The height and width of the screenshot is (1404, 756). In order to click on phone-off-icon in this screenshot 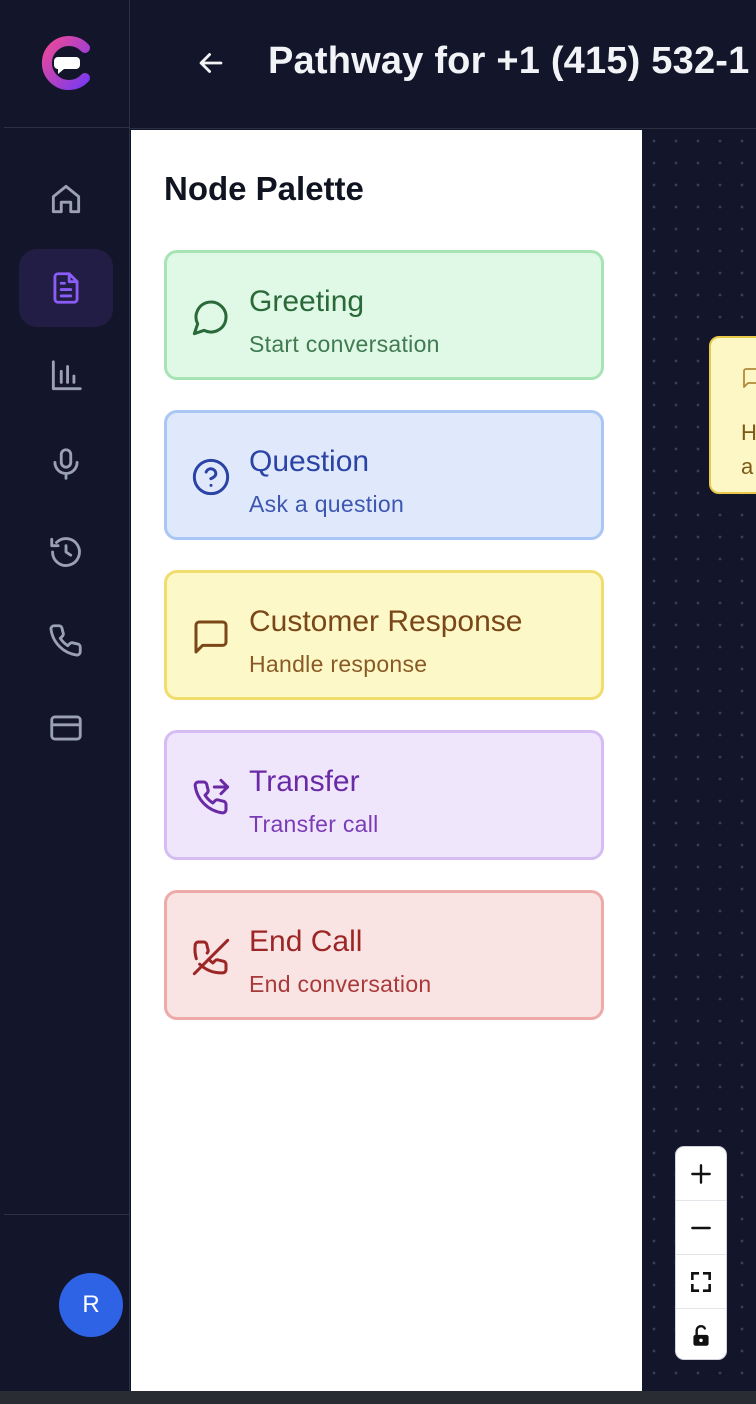, I will do `click(211, 957)`.